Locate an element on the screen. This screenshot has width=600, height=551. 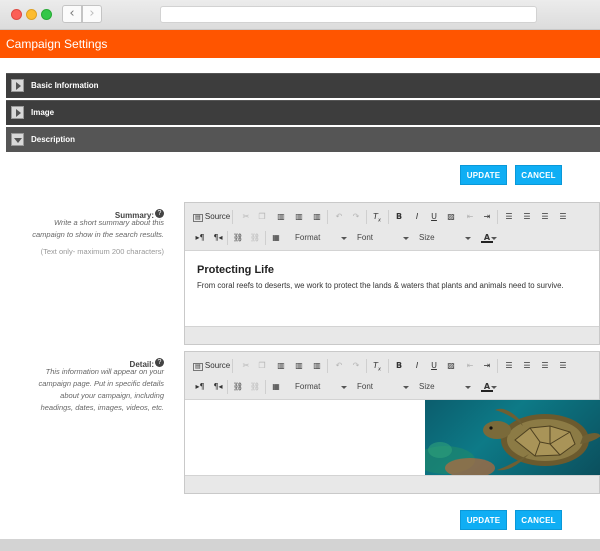
close-window-button is located at coordinates (16, 14).